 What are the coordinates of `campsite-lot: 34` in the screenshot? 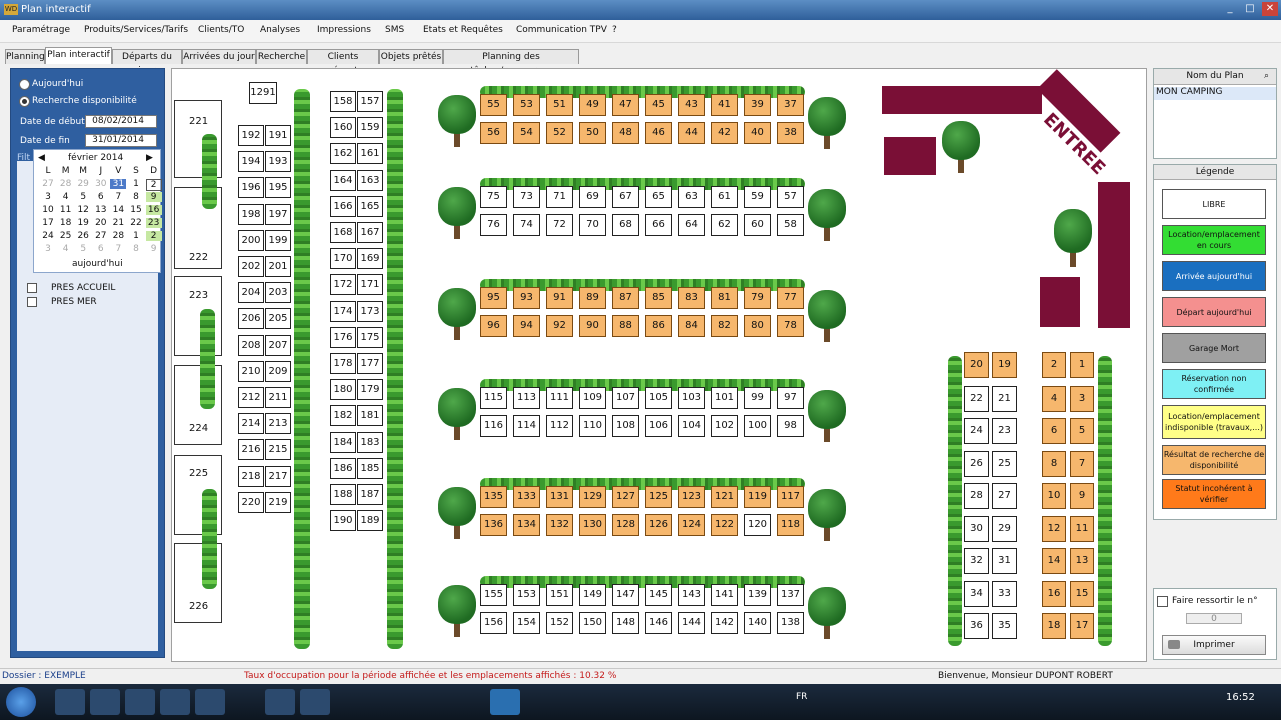 It's located at (976, 594).